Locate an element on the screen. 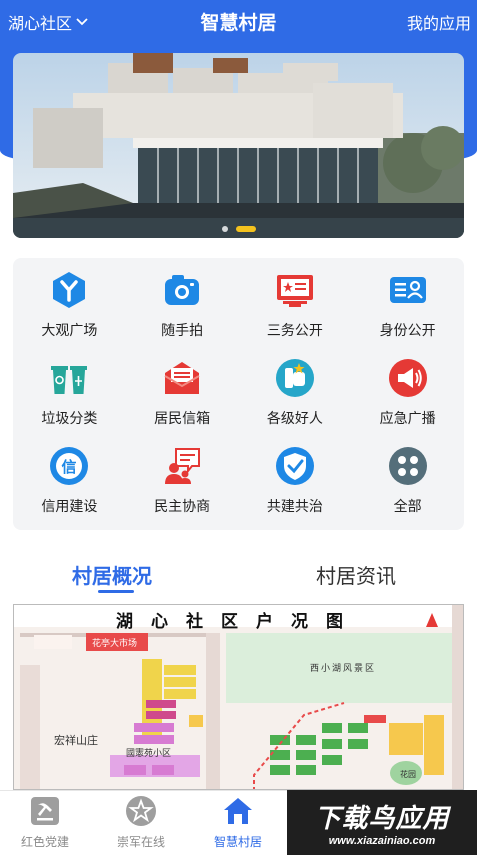  svg-text: 信 is located at coordinates (69, 467).